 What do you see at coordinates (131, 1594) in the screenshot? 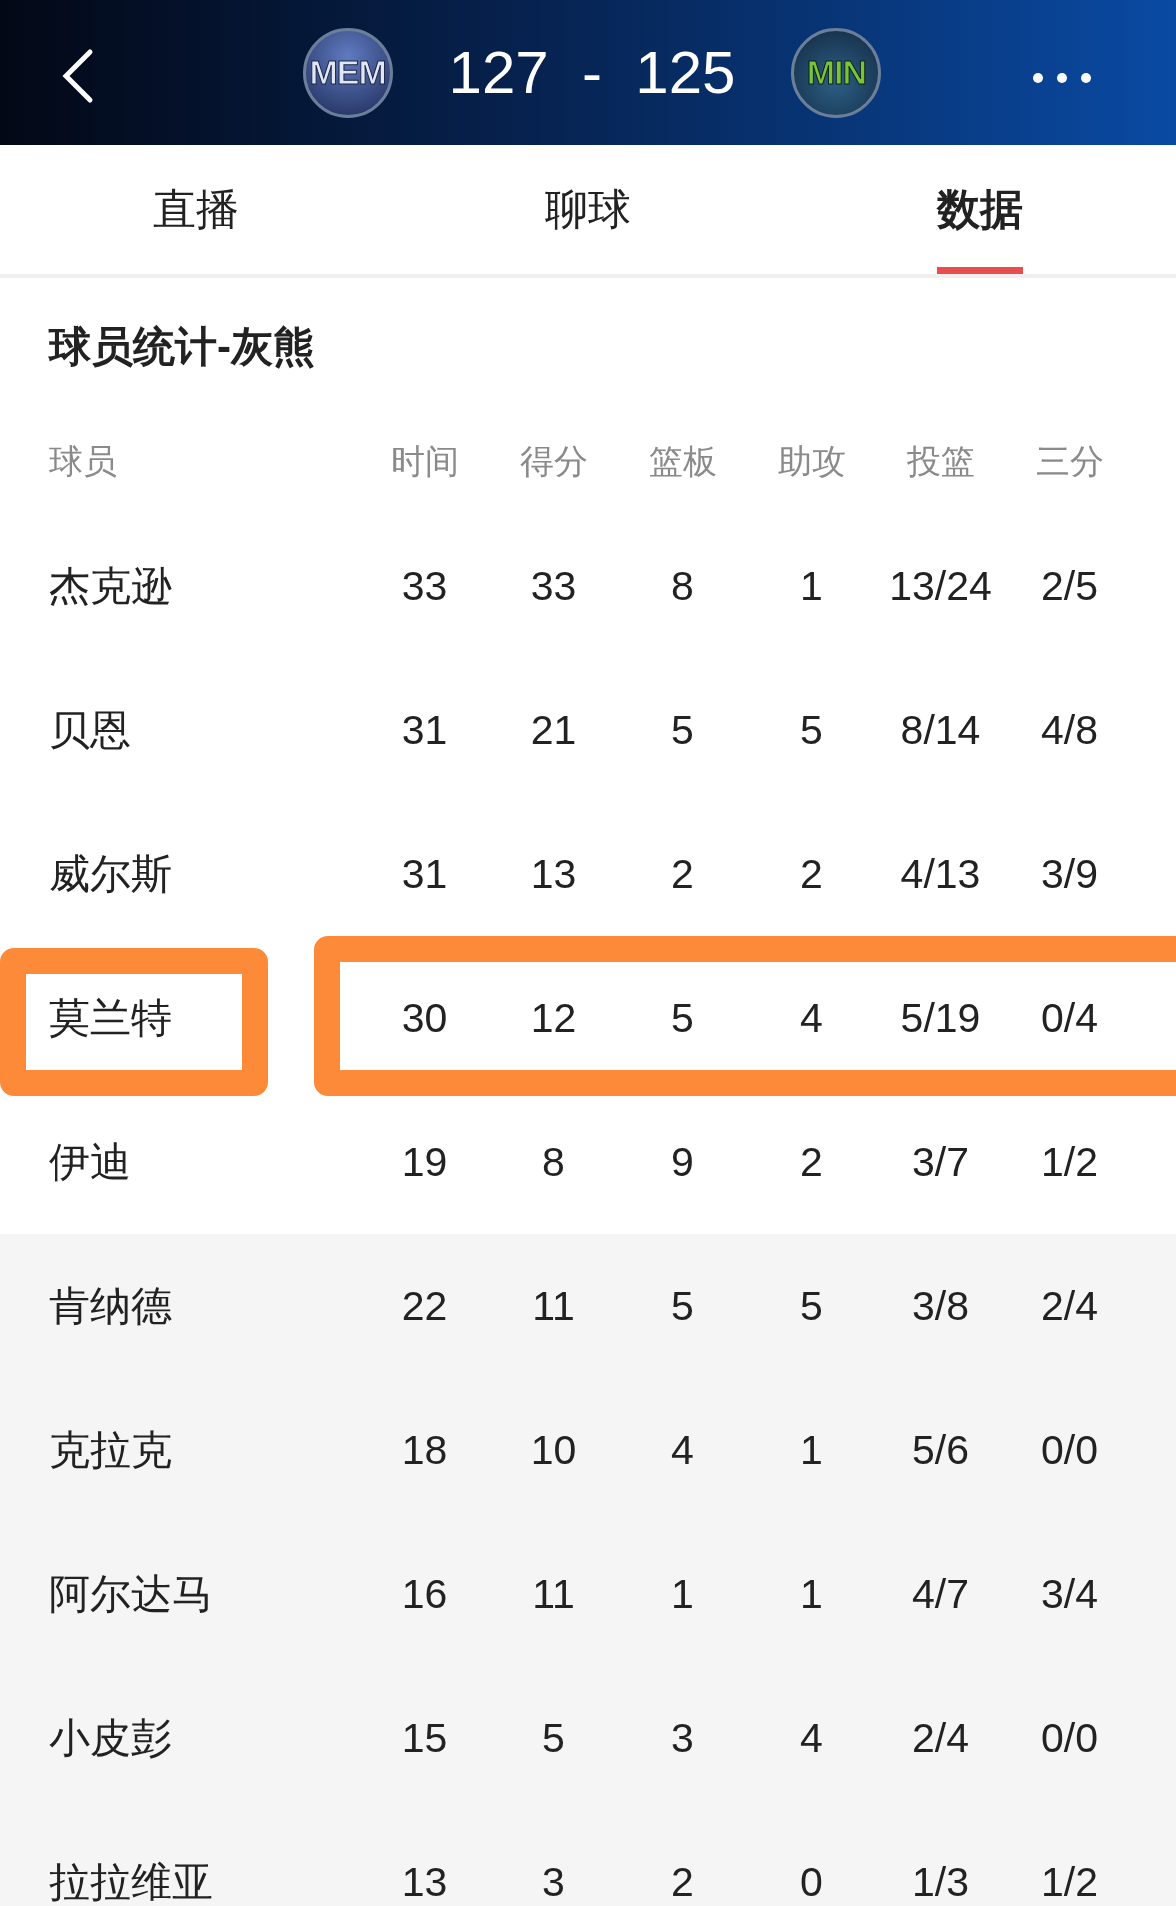
I see `table-cell-text: 阿尔达马` at bounding box center [131, 1594].